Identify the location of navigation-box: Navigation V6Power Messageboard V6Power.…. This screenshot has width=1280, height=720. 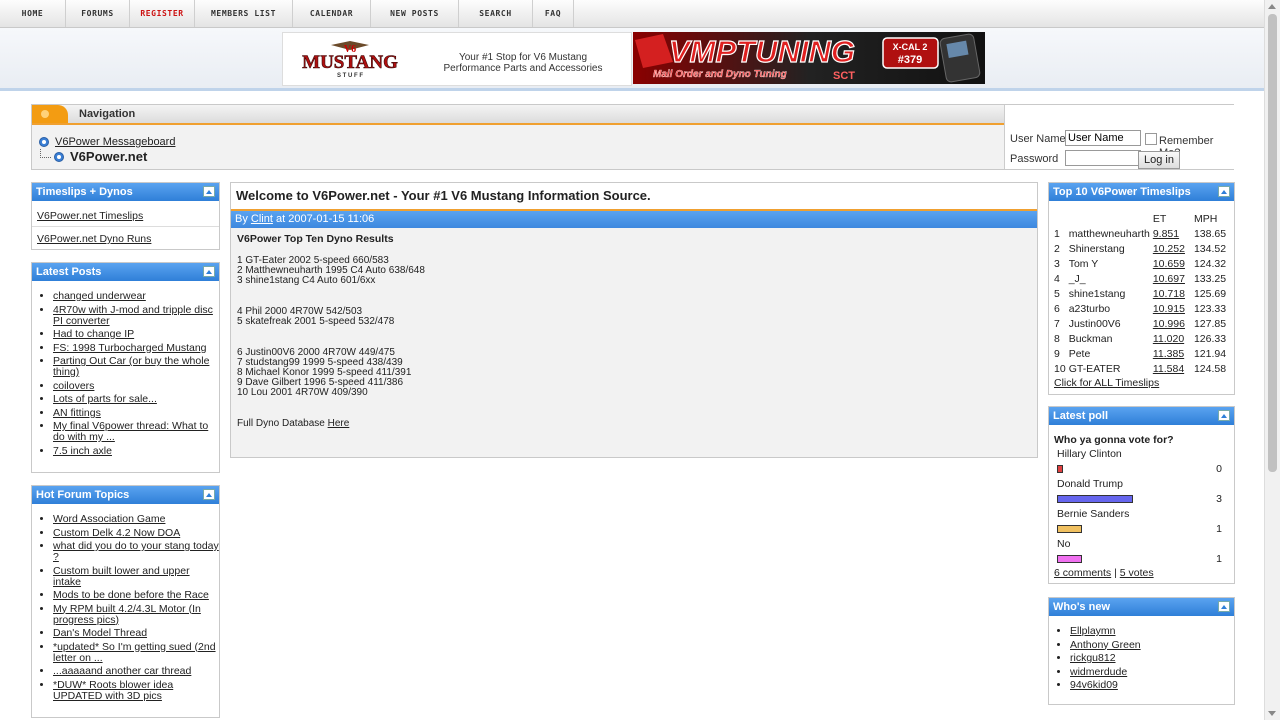
(633, 137).